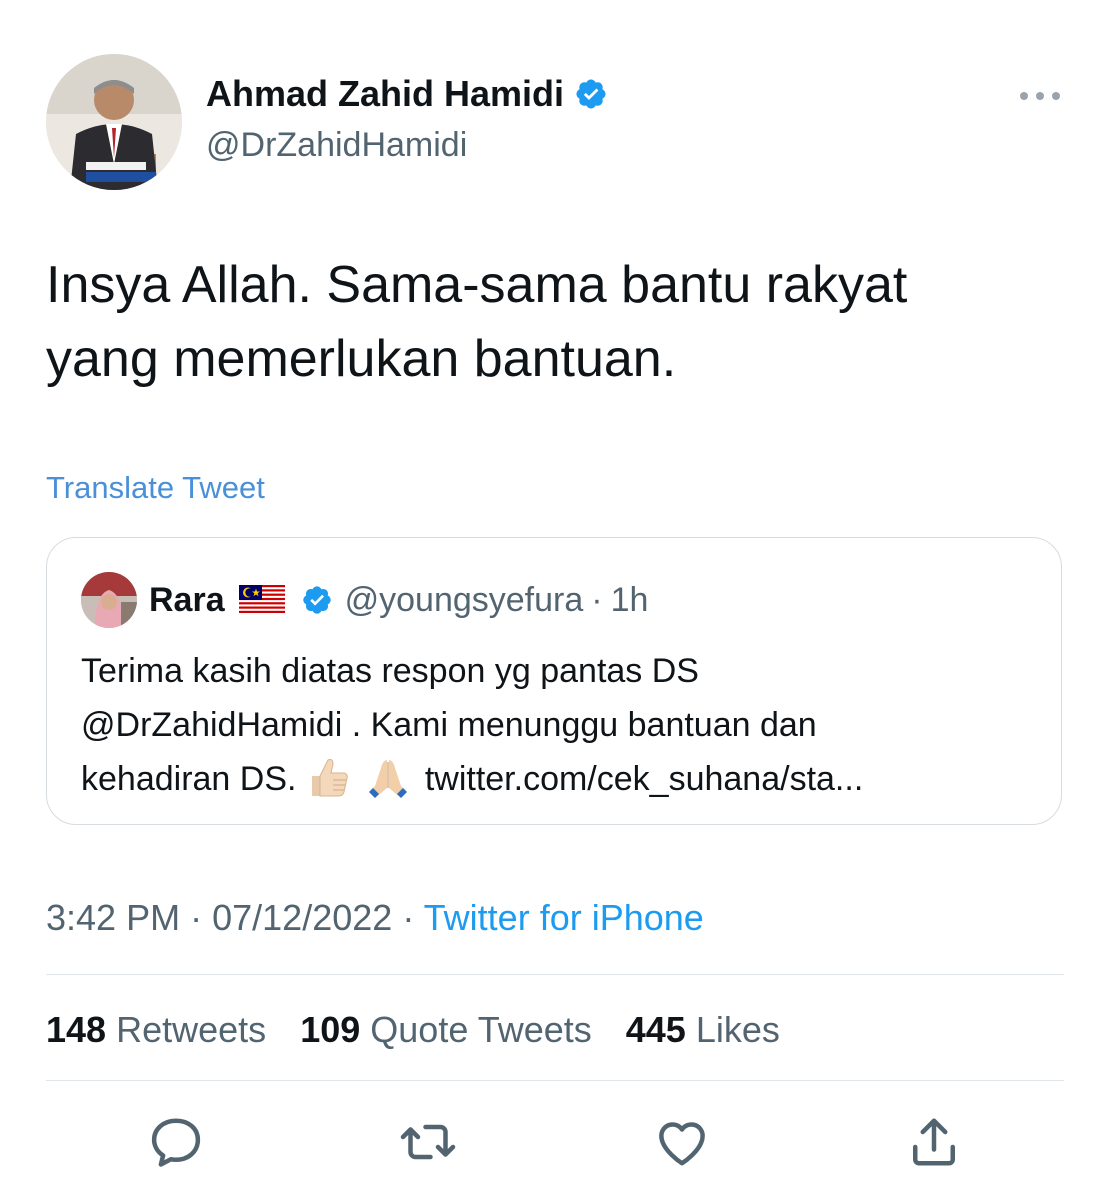  I want to click on author-avatar-image, so click(114, 122).